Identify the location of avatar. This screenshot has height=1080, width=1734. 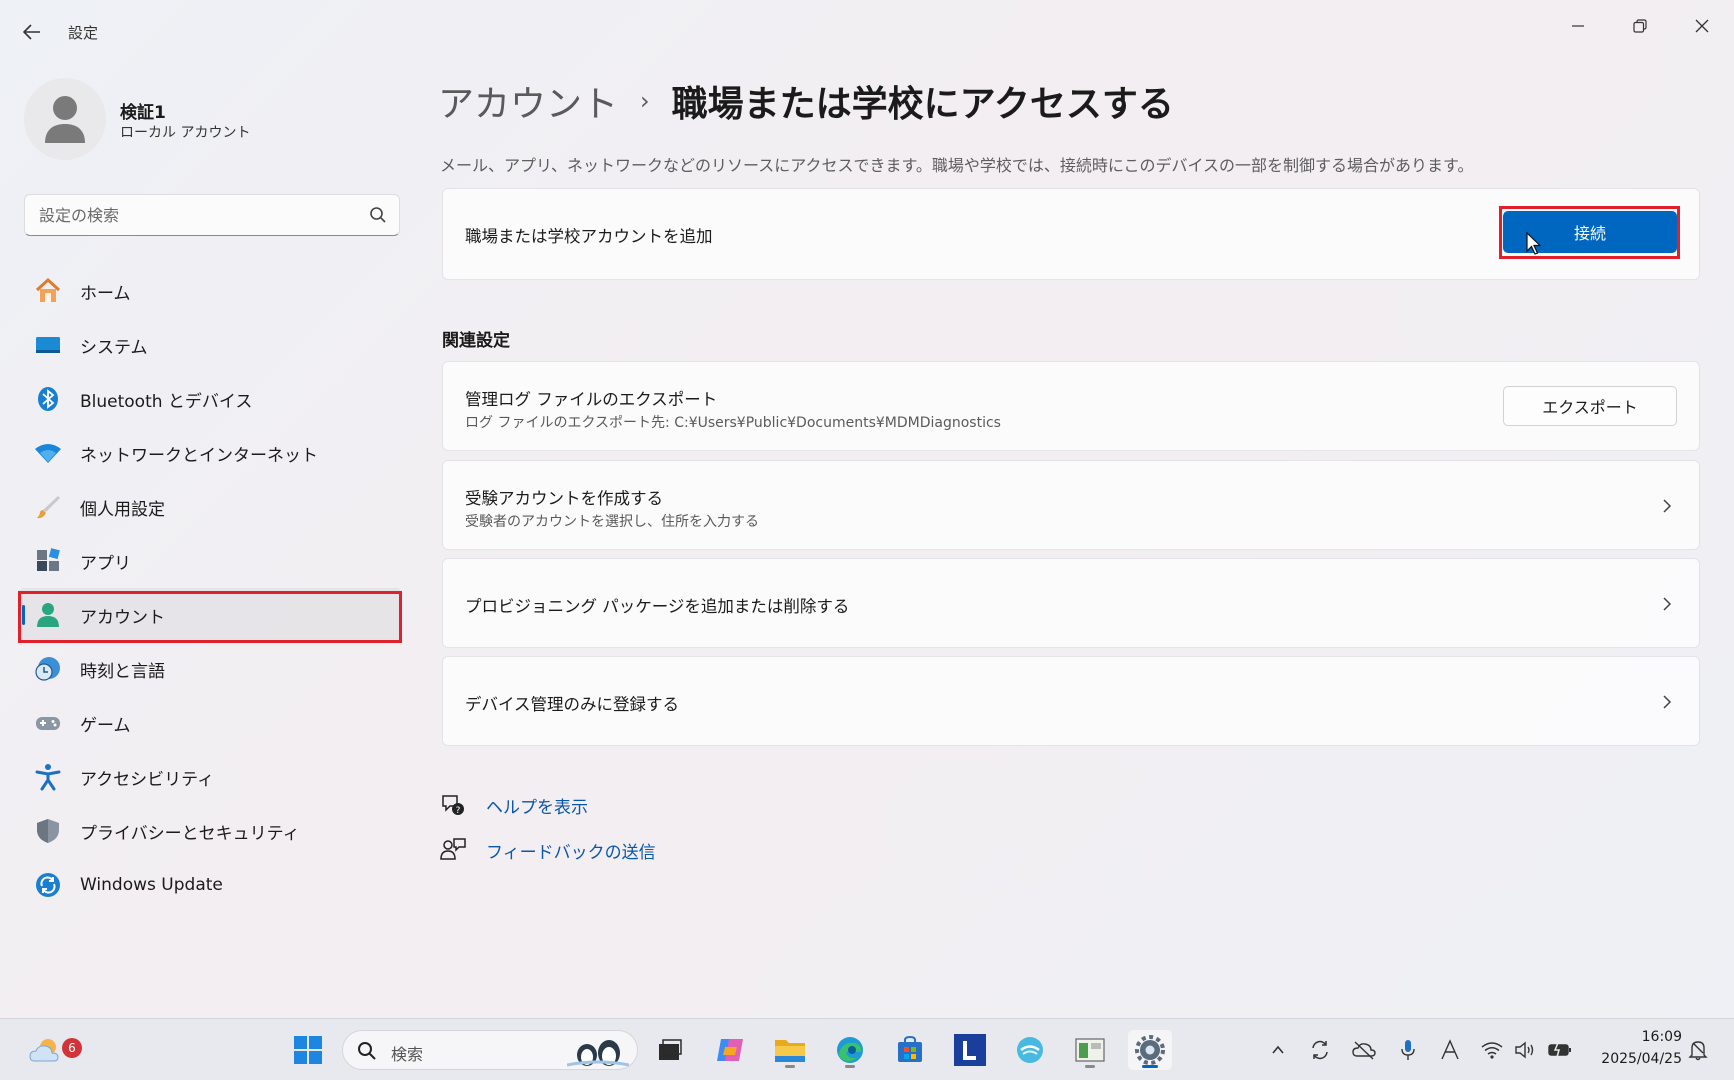
(65, 119).